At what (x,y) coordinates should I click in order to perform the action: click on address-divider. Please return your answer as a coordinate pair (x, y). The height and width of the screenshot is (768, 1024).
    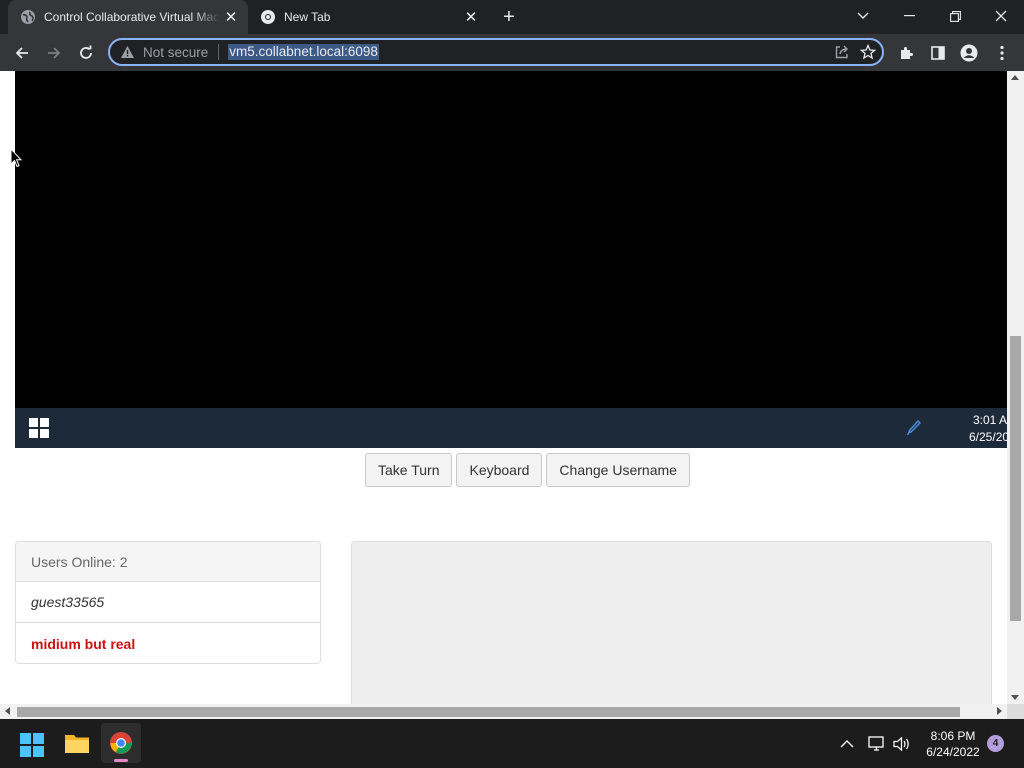
    Looking at the image, I should click on (219, 52).